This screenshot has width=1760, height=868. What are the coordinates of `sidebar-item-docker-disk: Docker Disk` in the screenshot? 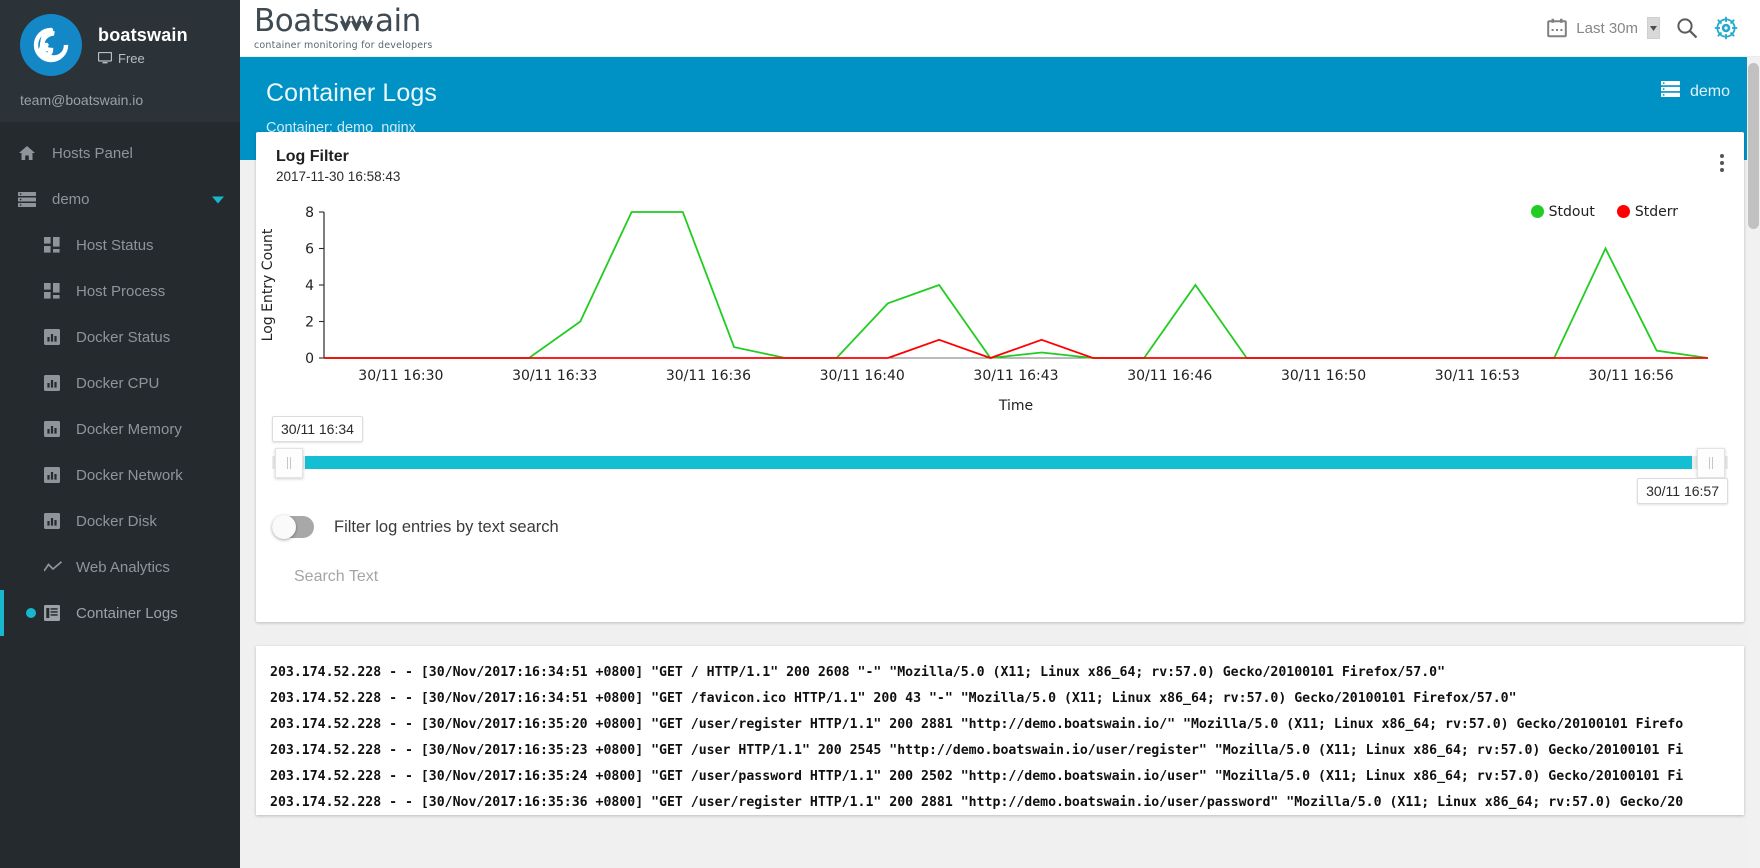 It's located at (120, 521).